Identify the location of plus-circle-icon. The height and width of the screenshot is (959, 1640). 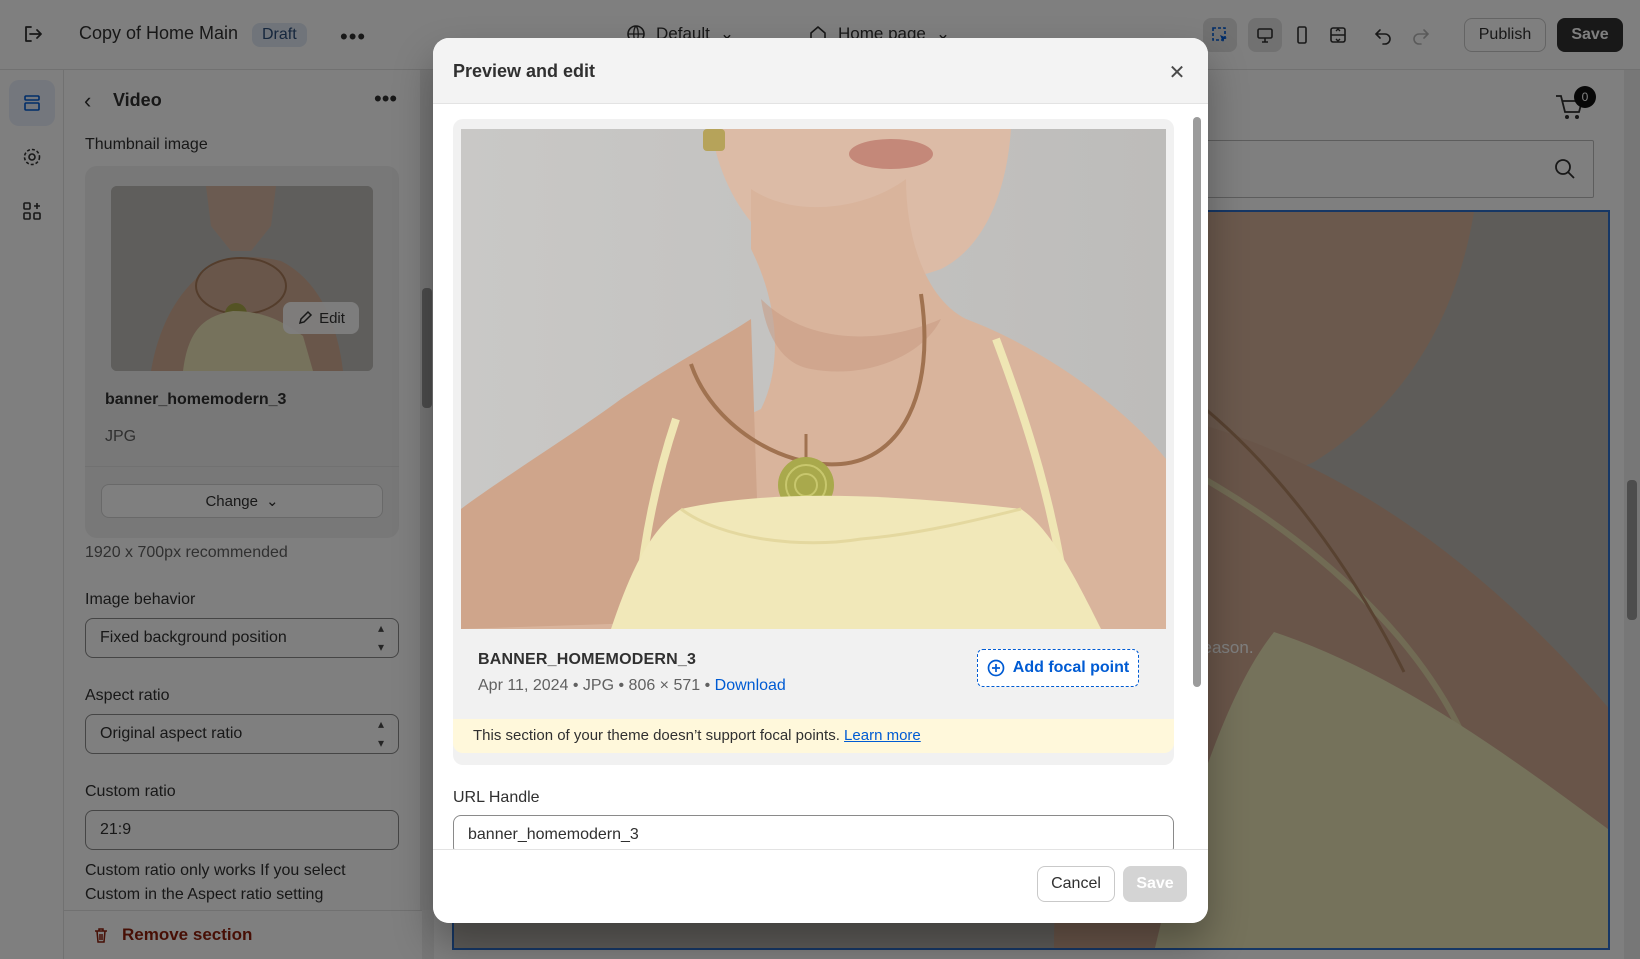
(996, 668).